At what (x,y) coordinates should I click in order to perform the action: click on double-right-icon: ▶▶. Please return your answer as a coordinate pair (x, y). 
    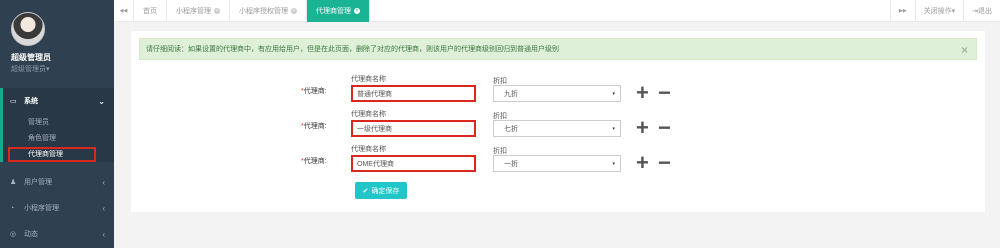
    Looking at the image, I should click on (902, 11).